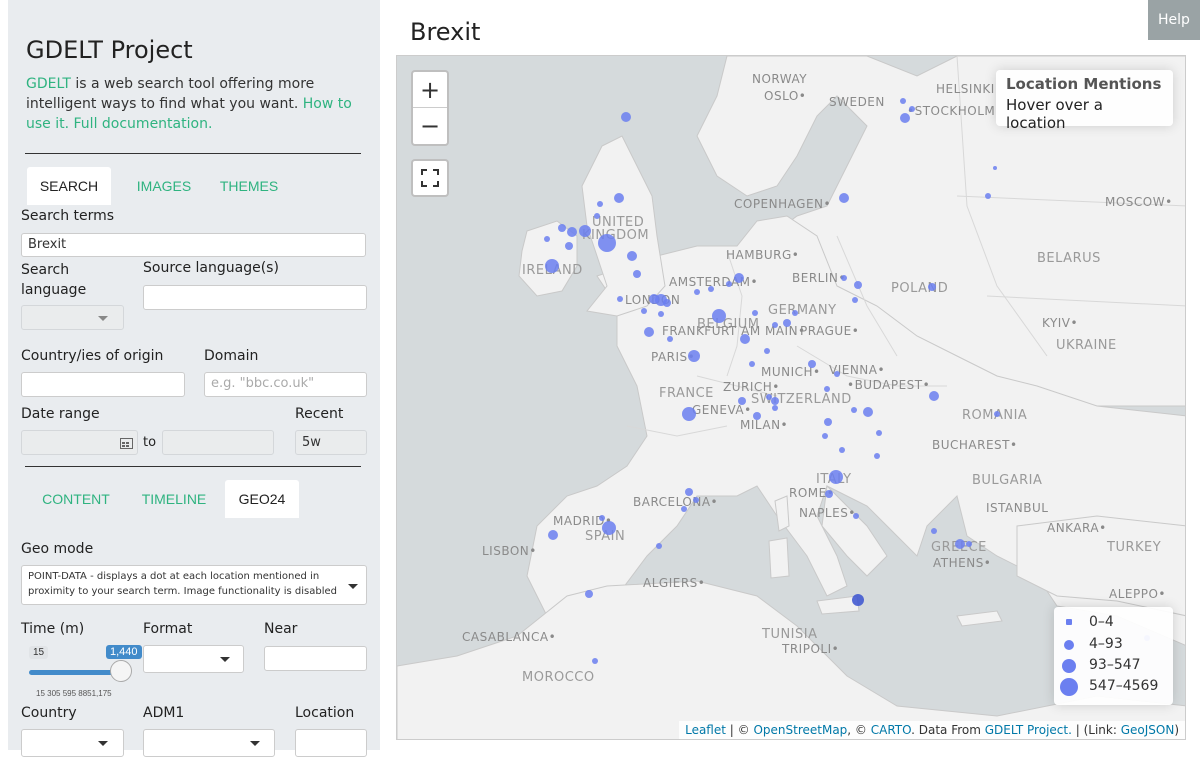 This screenshot has height=757, width=1200. Describe the element at coordinates (174, 499) in the screenshot. I see `tab-timeline: TIMELINE` at that location.